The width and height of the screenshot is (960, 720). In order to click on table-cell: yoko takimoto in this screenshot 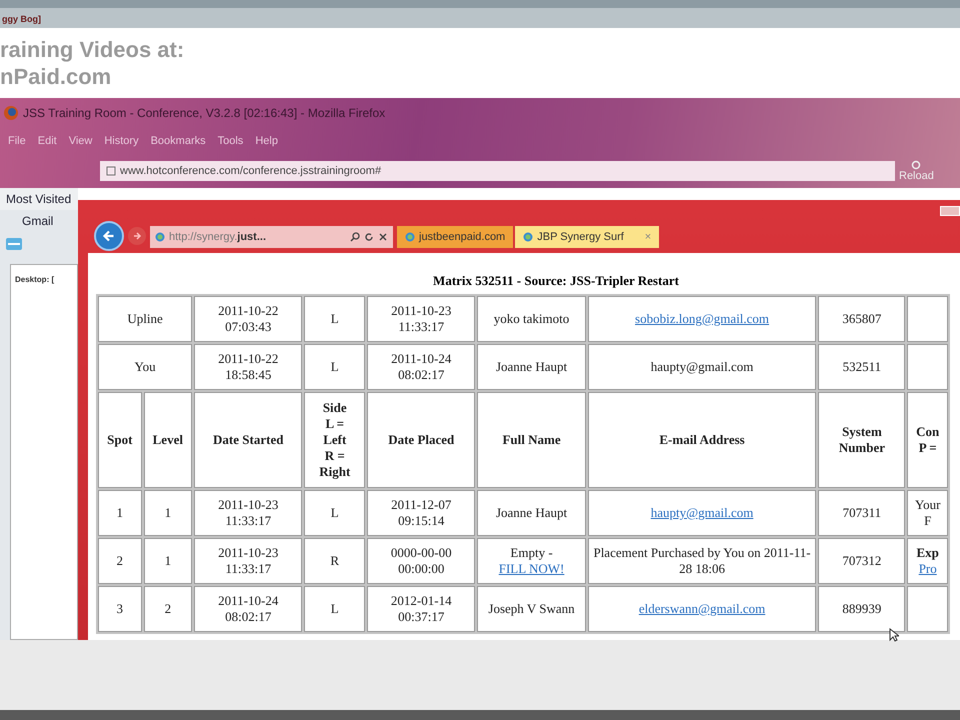, I will do `click(531, 319)`.